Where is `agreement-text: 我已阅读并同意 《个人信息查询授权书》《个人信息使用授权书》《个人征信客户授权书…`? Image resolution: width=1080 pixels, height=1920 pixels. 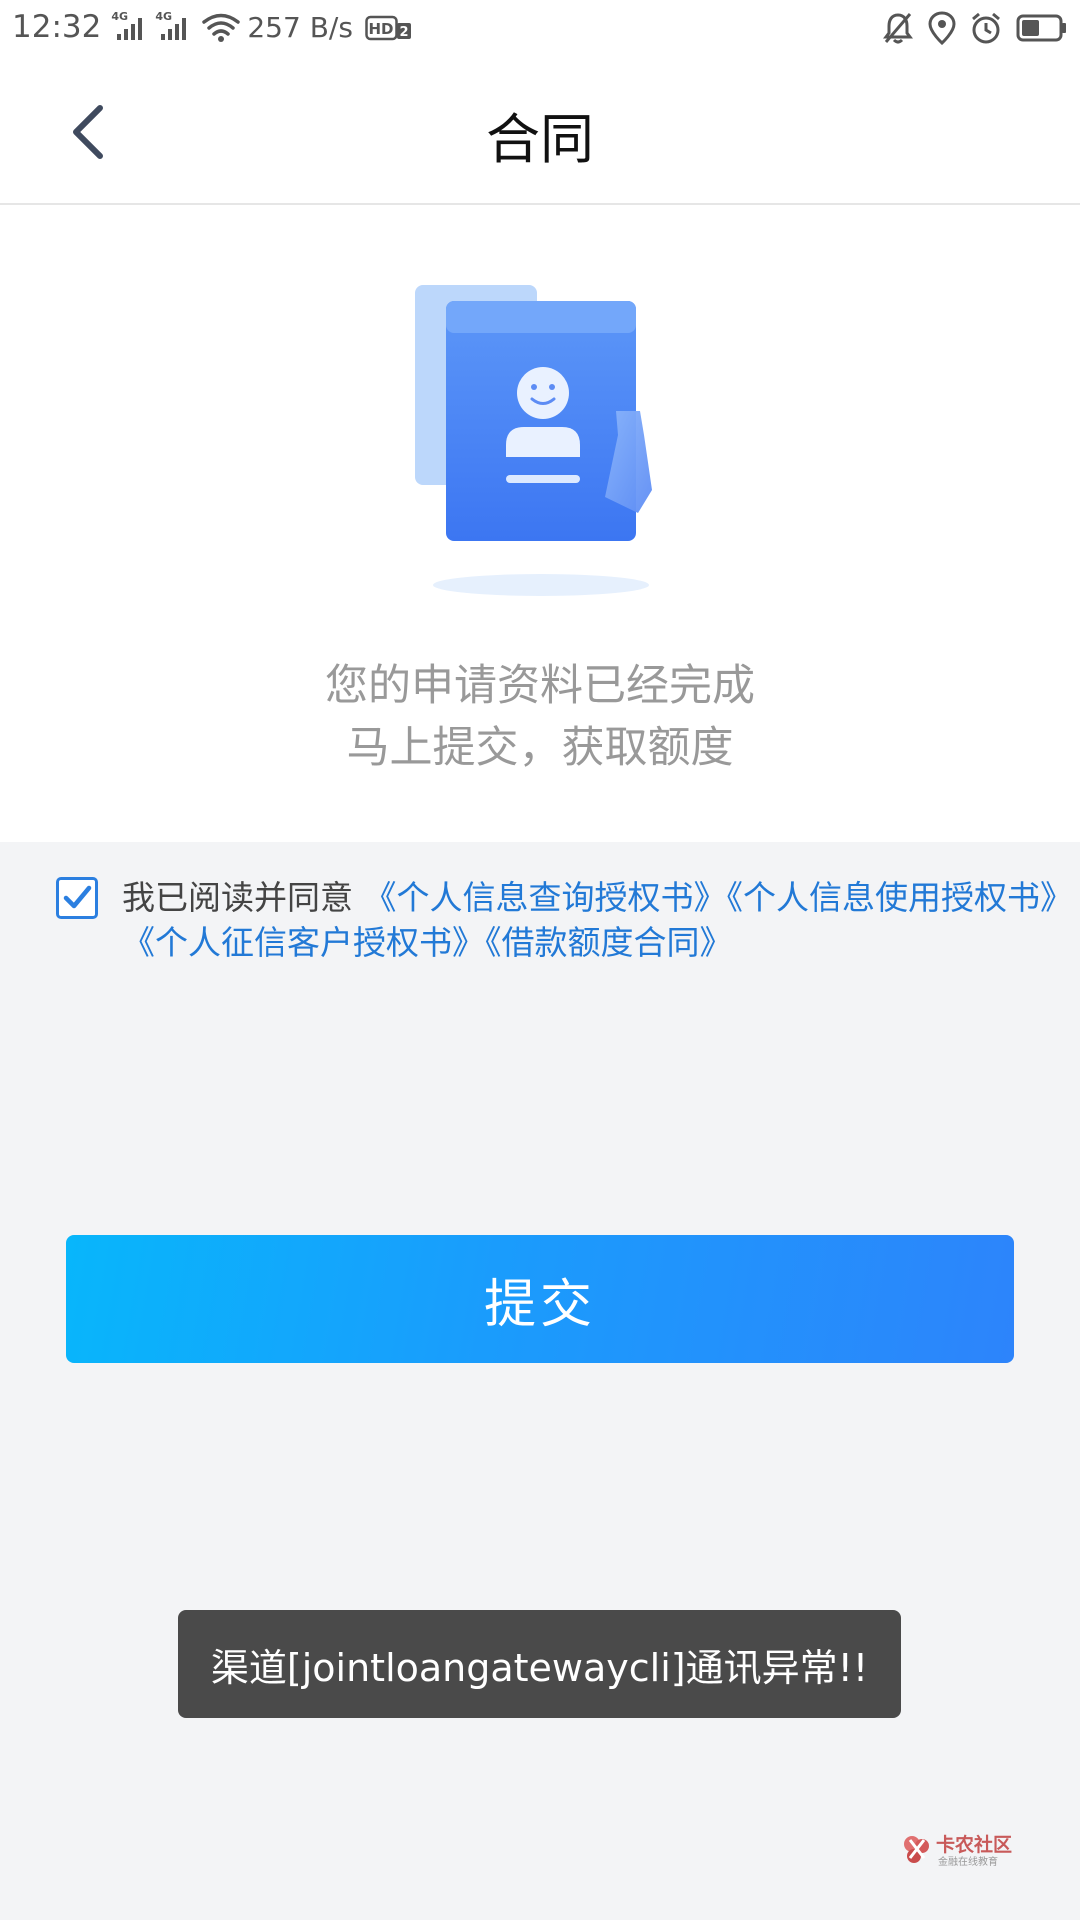
agreement-text: 我已阅读并同意 《个人信息查询授权书》《个人信息使用授权书》《个人征信客户授权书… is located at coordinates (601, 920).